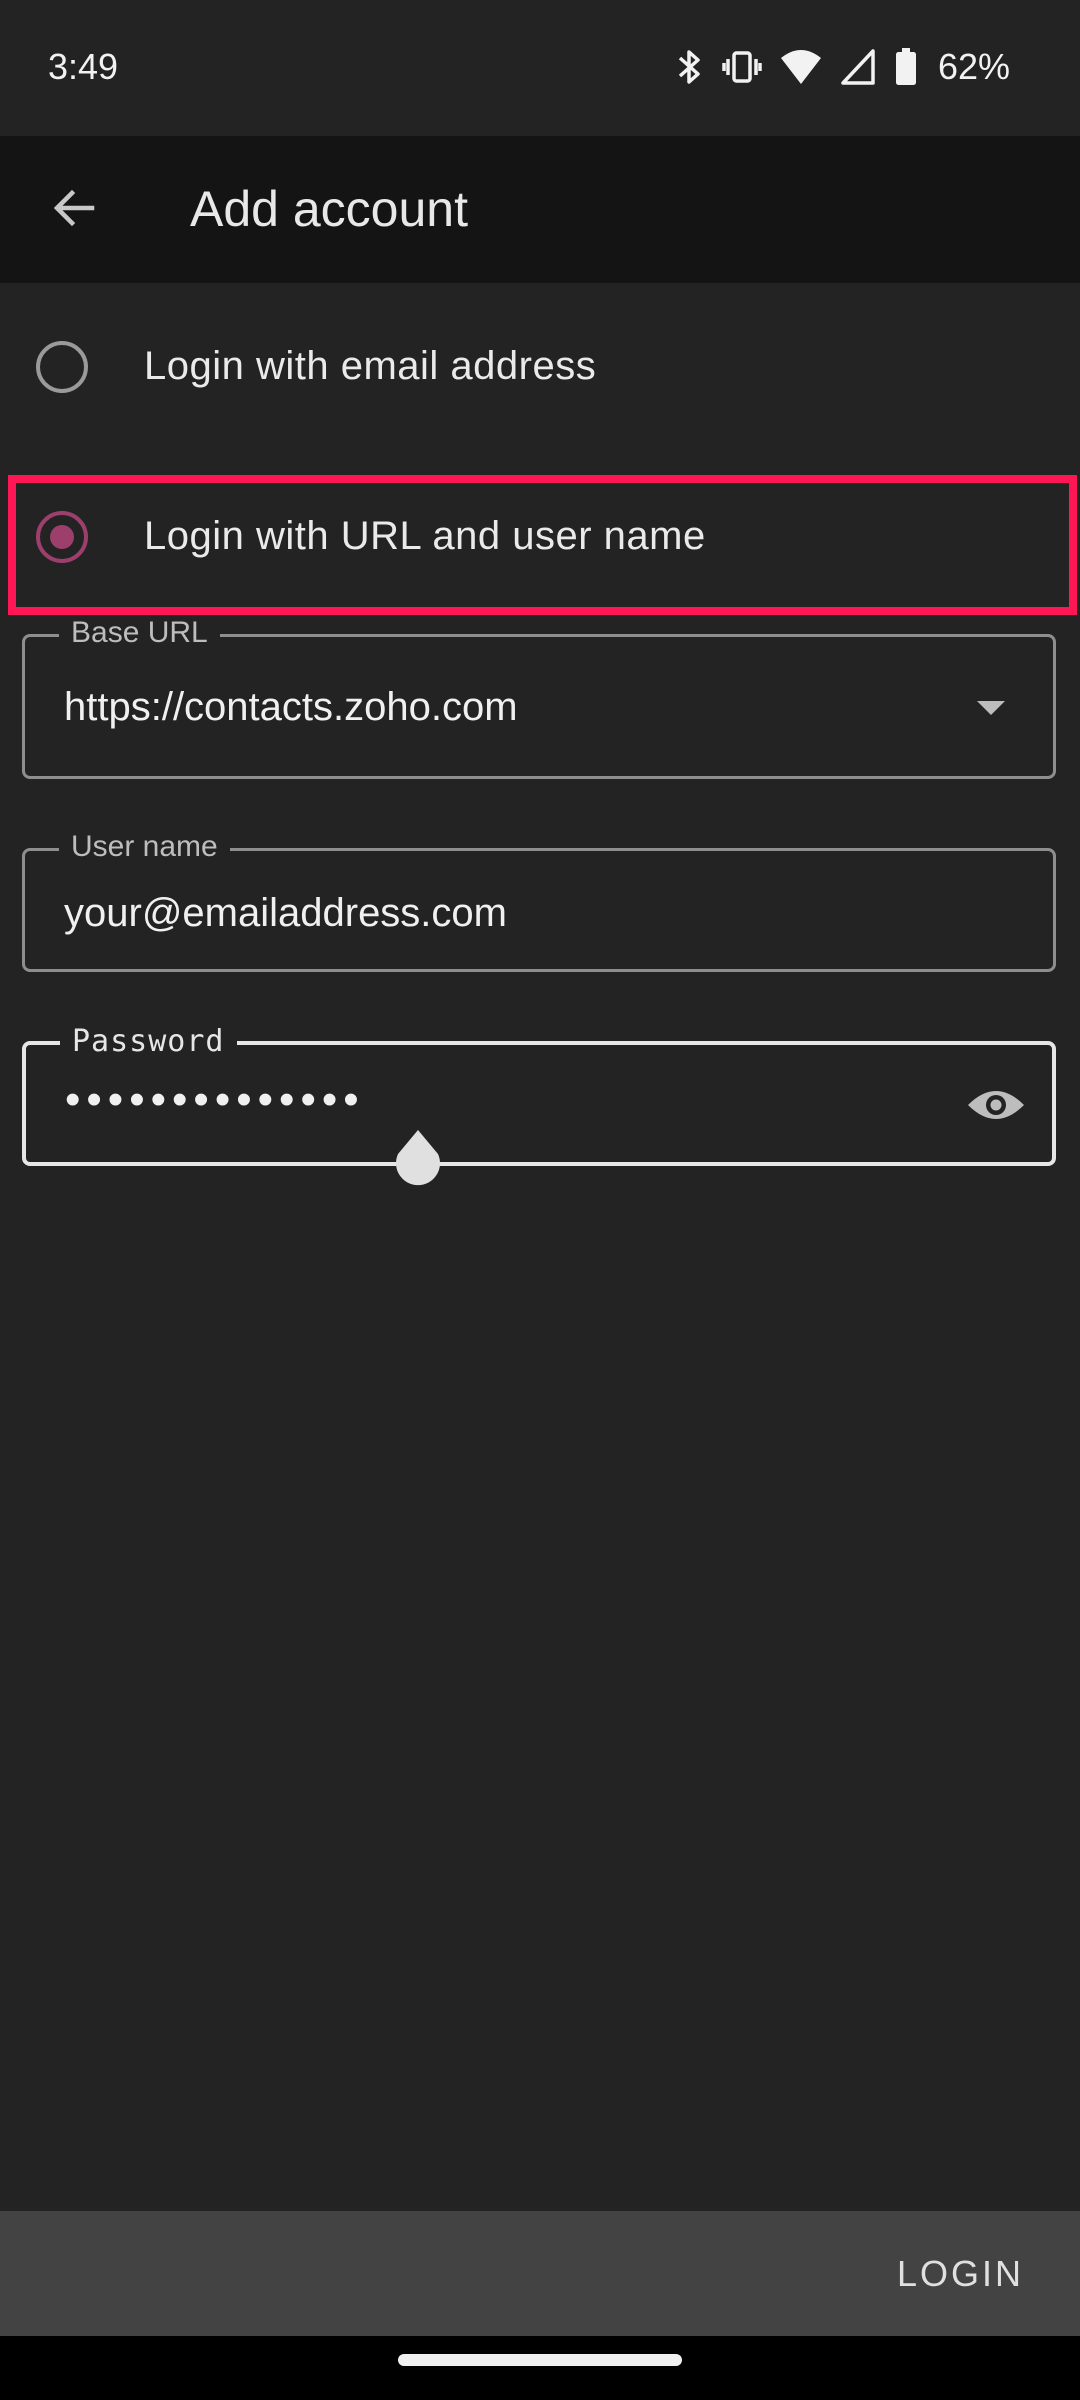 Image resolution: width=1080 pixels, height=2400 pixels. What do you see at coordinates (148, 1041) in the screenshot?
I see `password-label: Password` at bounding box center [148, 1041].